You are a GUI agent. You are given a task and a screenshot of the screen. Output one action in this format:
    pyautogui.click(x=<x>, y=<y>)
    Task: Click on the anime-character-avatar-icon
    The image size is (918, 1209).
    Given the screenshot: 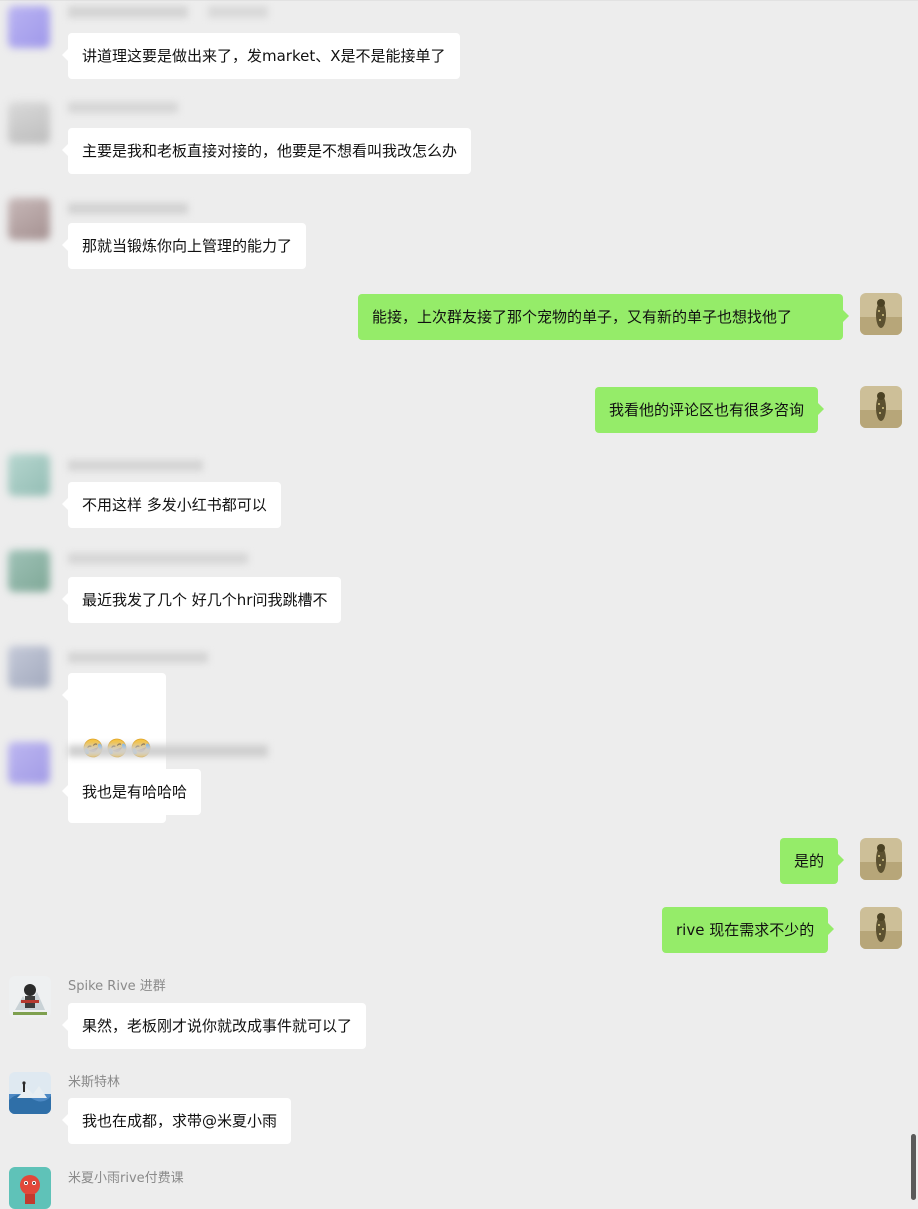 What is the action you would take?
    pyautogui.click(x=30, y=997)
    